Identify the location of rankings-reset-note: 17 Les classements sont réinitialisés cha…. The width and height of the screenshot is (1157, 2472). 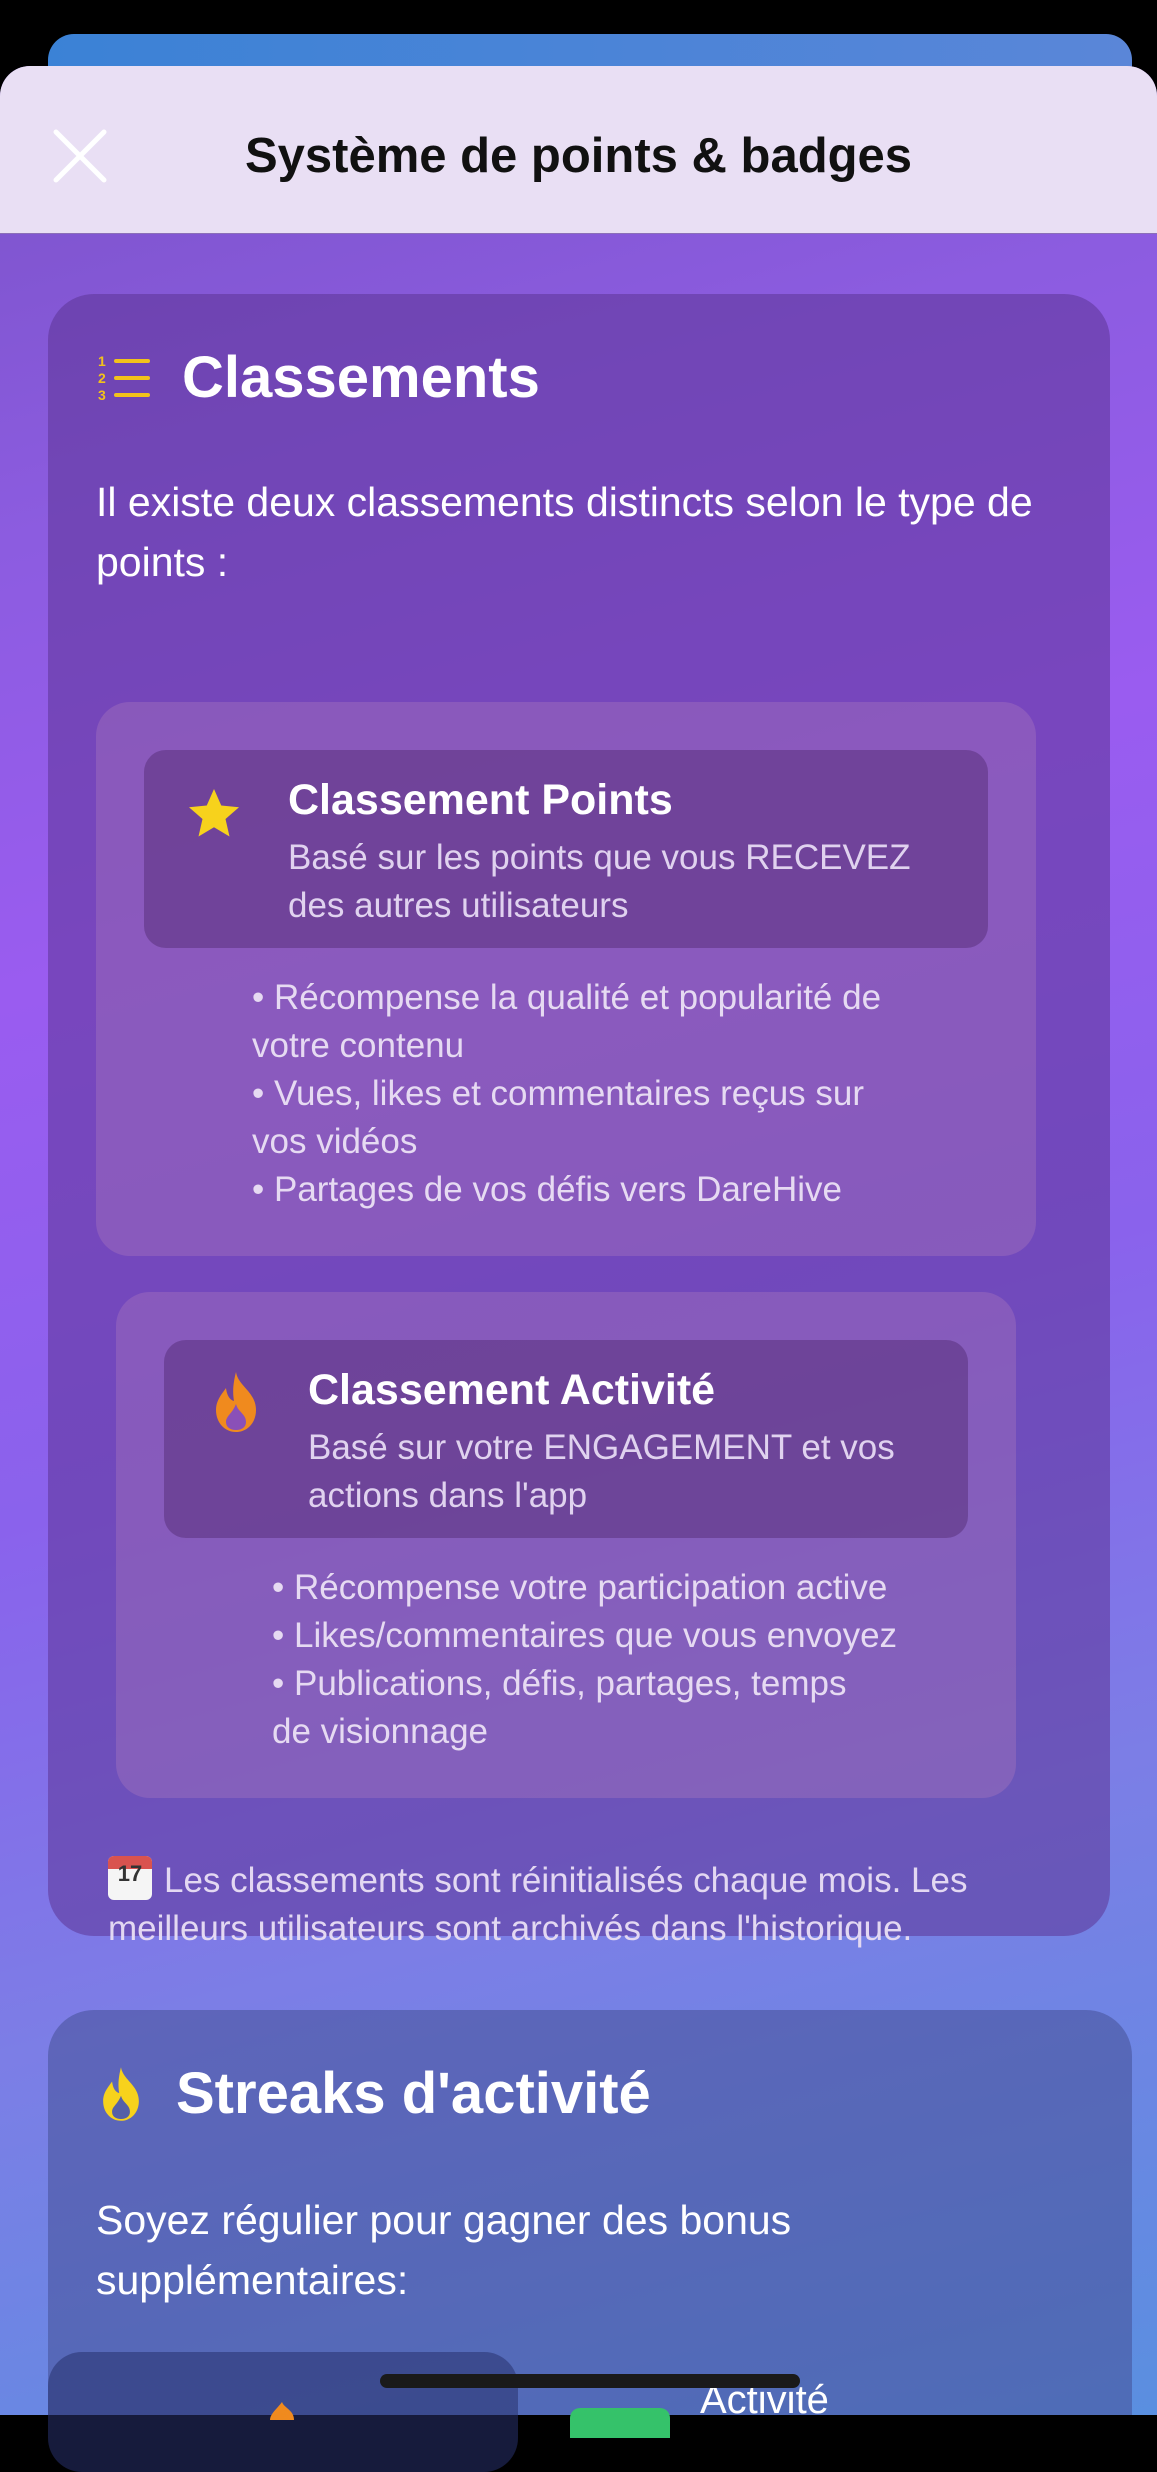
(598, 1904).